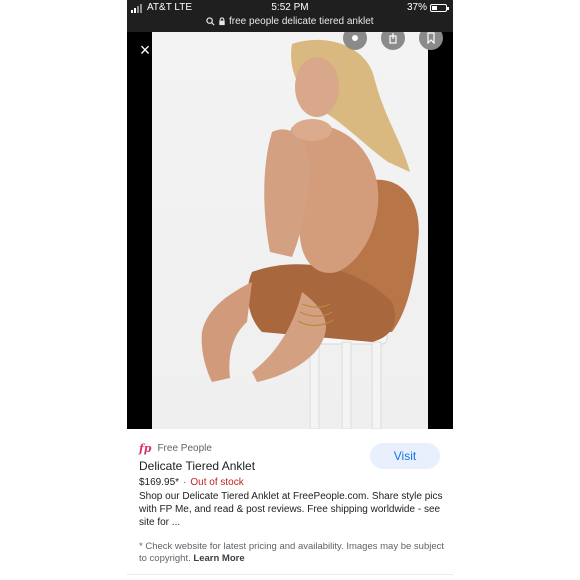 This screenshot has width=580, height=580. What do you see at coordinates (431, 38) in the screenshot?
I see `bookmark-icon` at bounding box center [431, 38].